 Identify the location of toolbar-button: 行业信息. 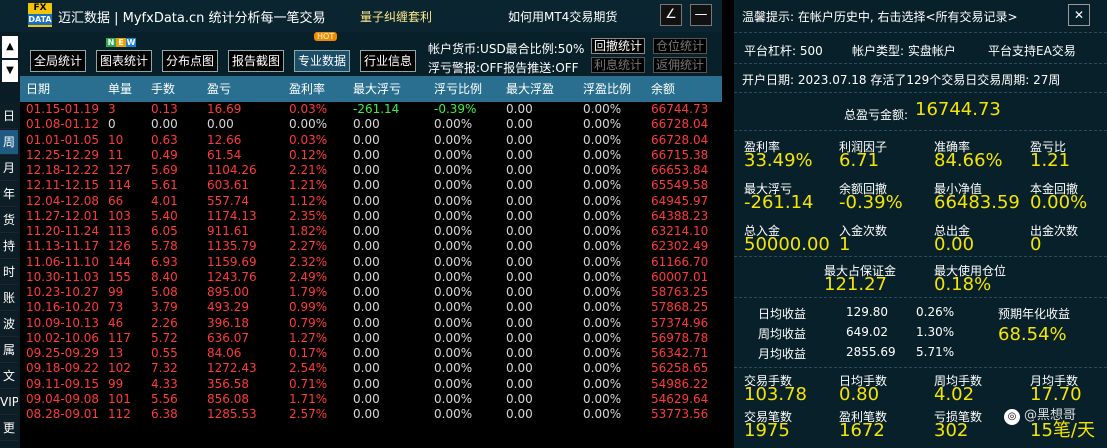
(388, 61).